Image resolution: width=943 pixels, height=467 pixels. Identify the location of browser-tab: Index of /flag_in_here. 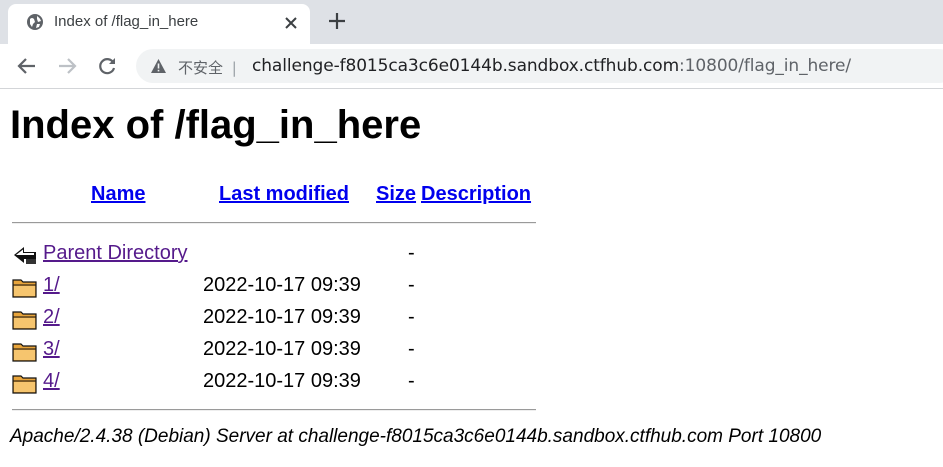
(159, 24).